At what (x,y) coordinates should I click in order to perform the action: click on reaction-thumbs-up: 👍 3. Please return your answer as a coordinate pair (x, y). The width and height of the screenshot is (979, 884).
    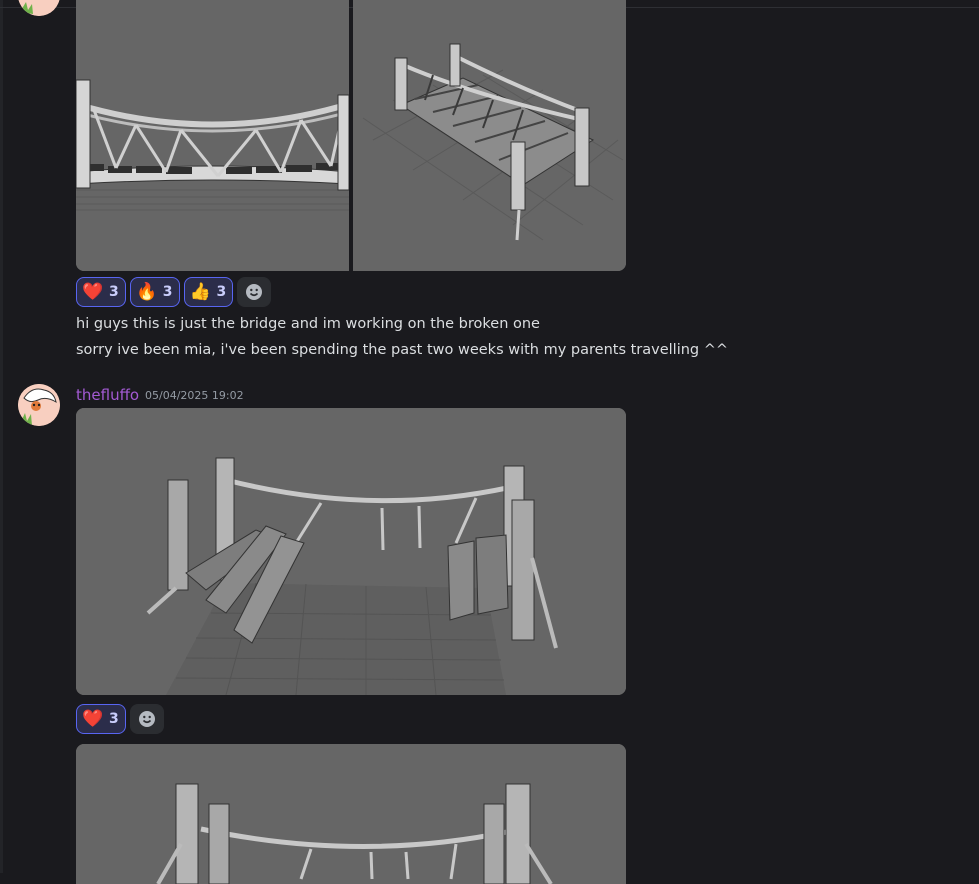
    Looking at the image, I should click on (208, 292).